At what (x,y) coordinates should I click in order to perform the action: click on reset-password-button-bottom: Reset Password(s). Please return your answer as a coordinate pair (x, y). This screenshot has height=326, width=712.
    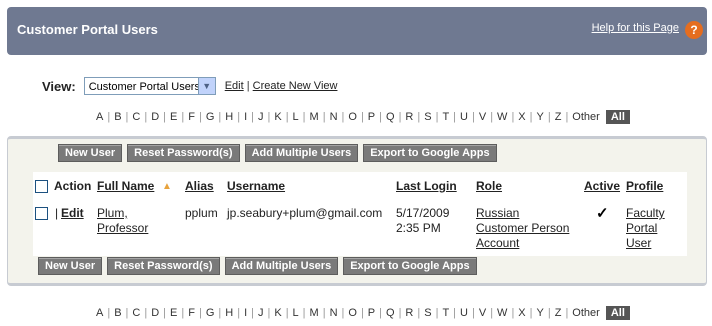
    Looking at the image, I should click on (163, 266).